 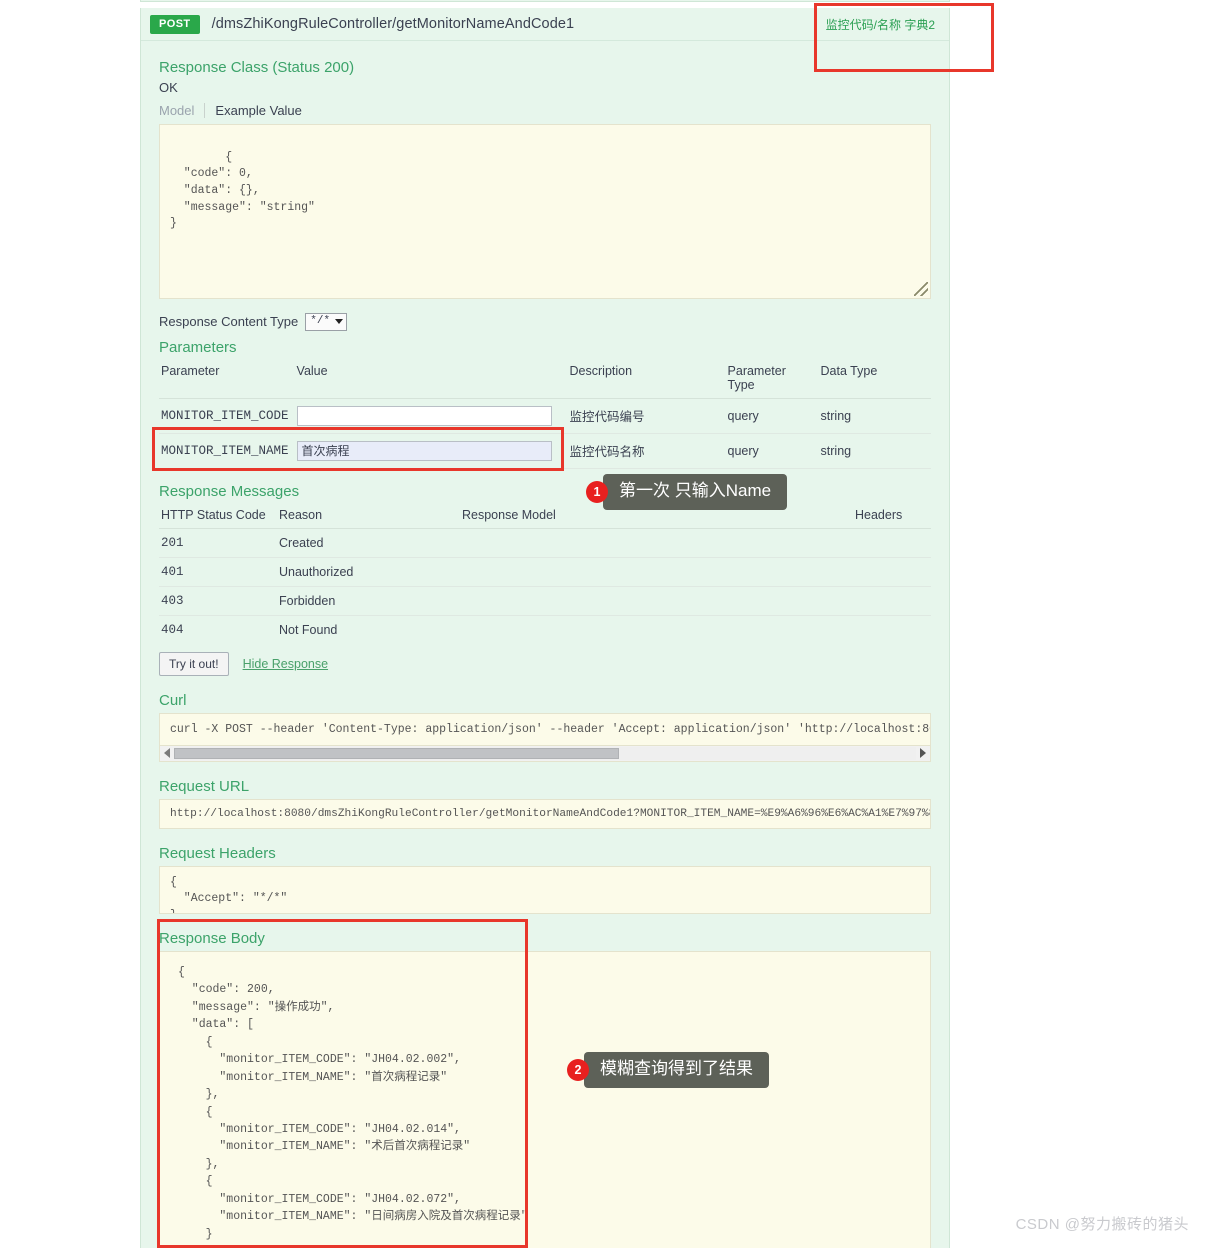 I want to click on annotation-number-badge: 2, so click(x=578, y=1069).